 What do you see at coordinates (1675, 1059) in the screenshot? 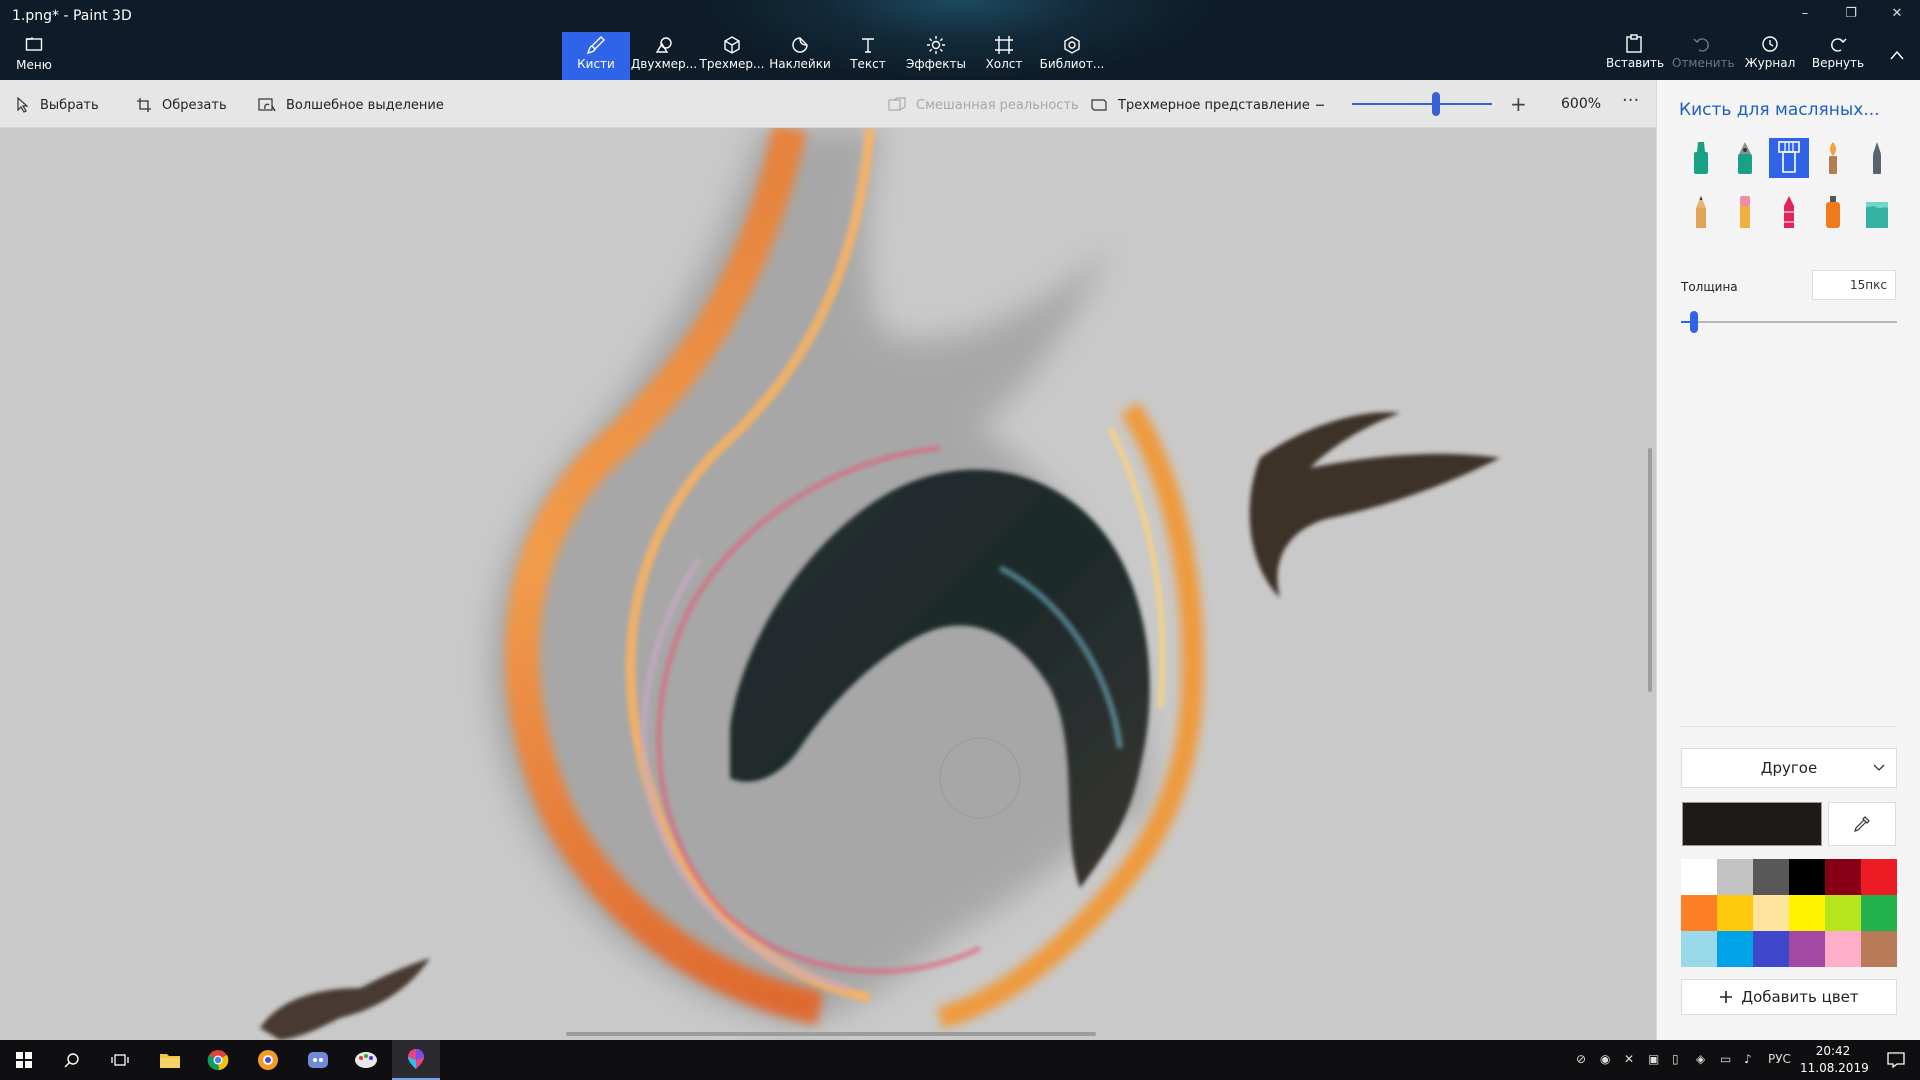
I see `tray-usb-icon: ▯` at bounding box center [1675, 1059].